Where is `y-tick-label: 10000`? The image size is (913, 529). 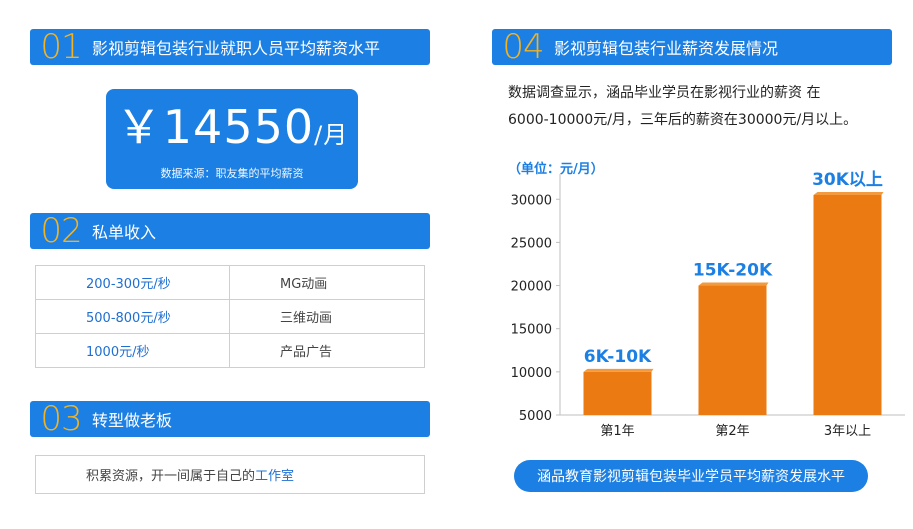 y-tick-label: 10000 is located at coordinates (531, 373).